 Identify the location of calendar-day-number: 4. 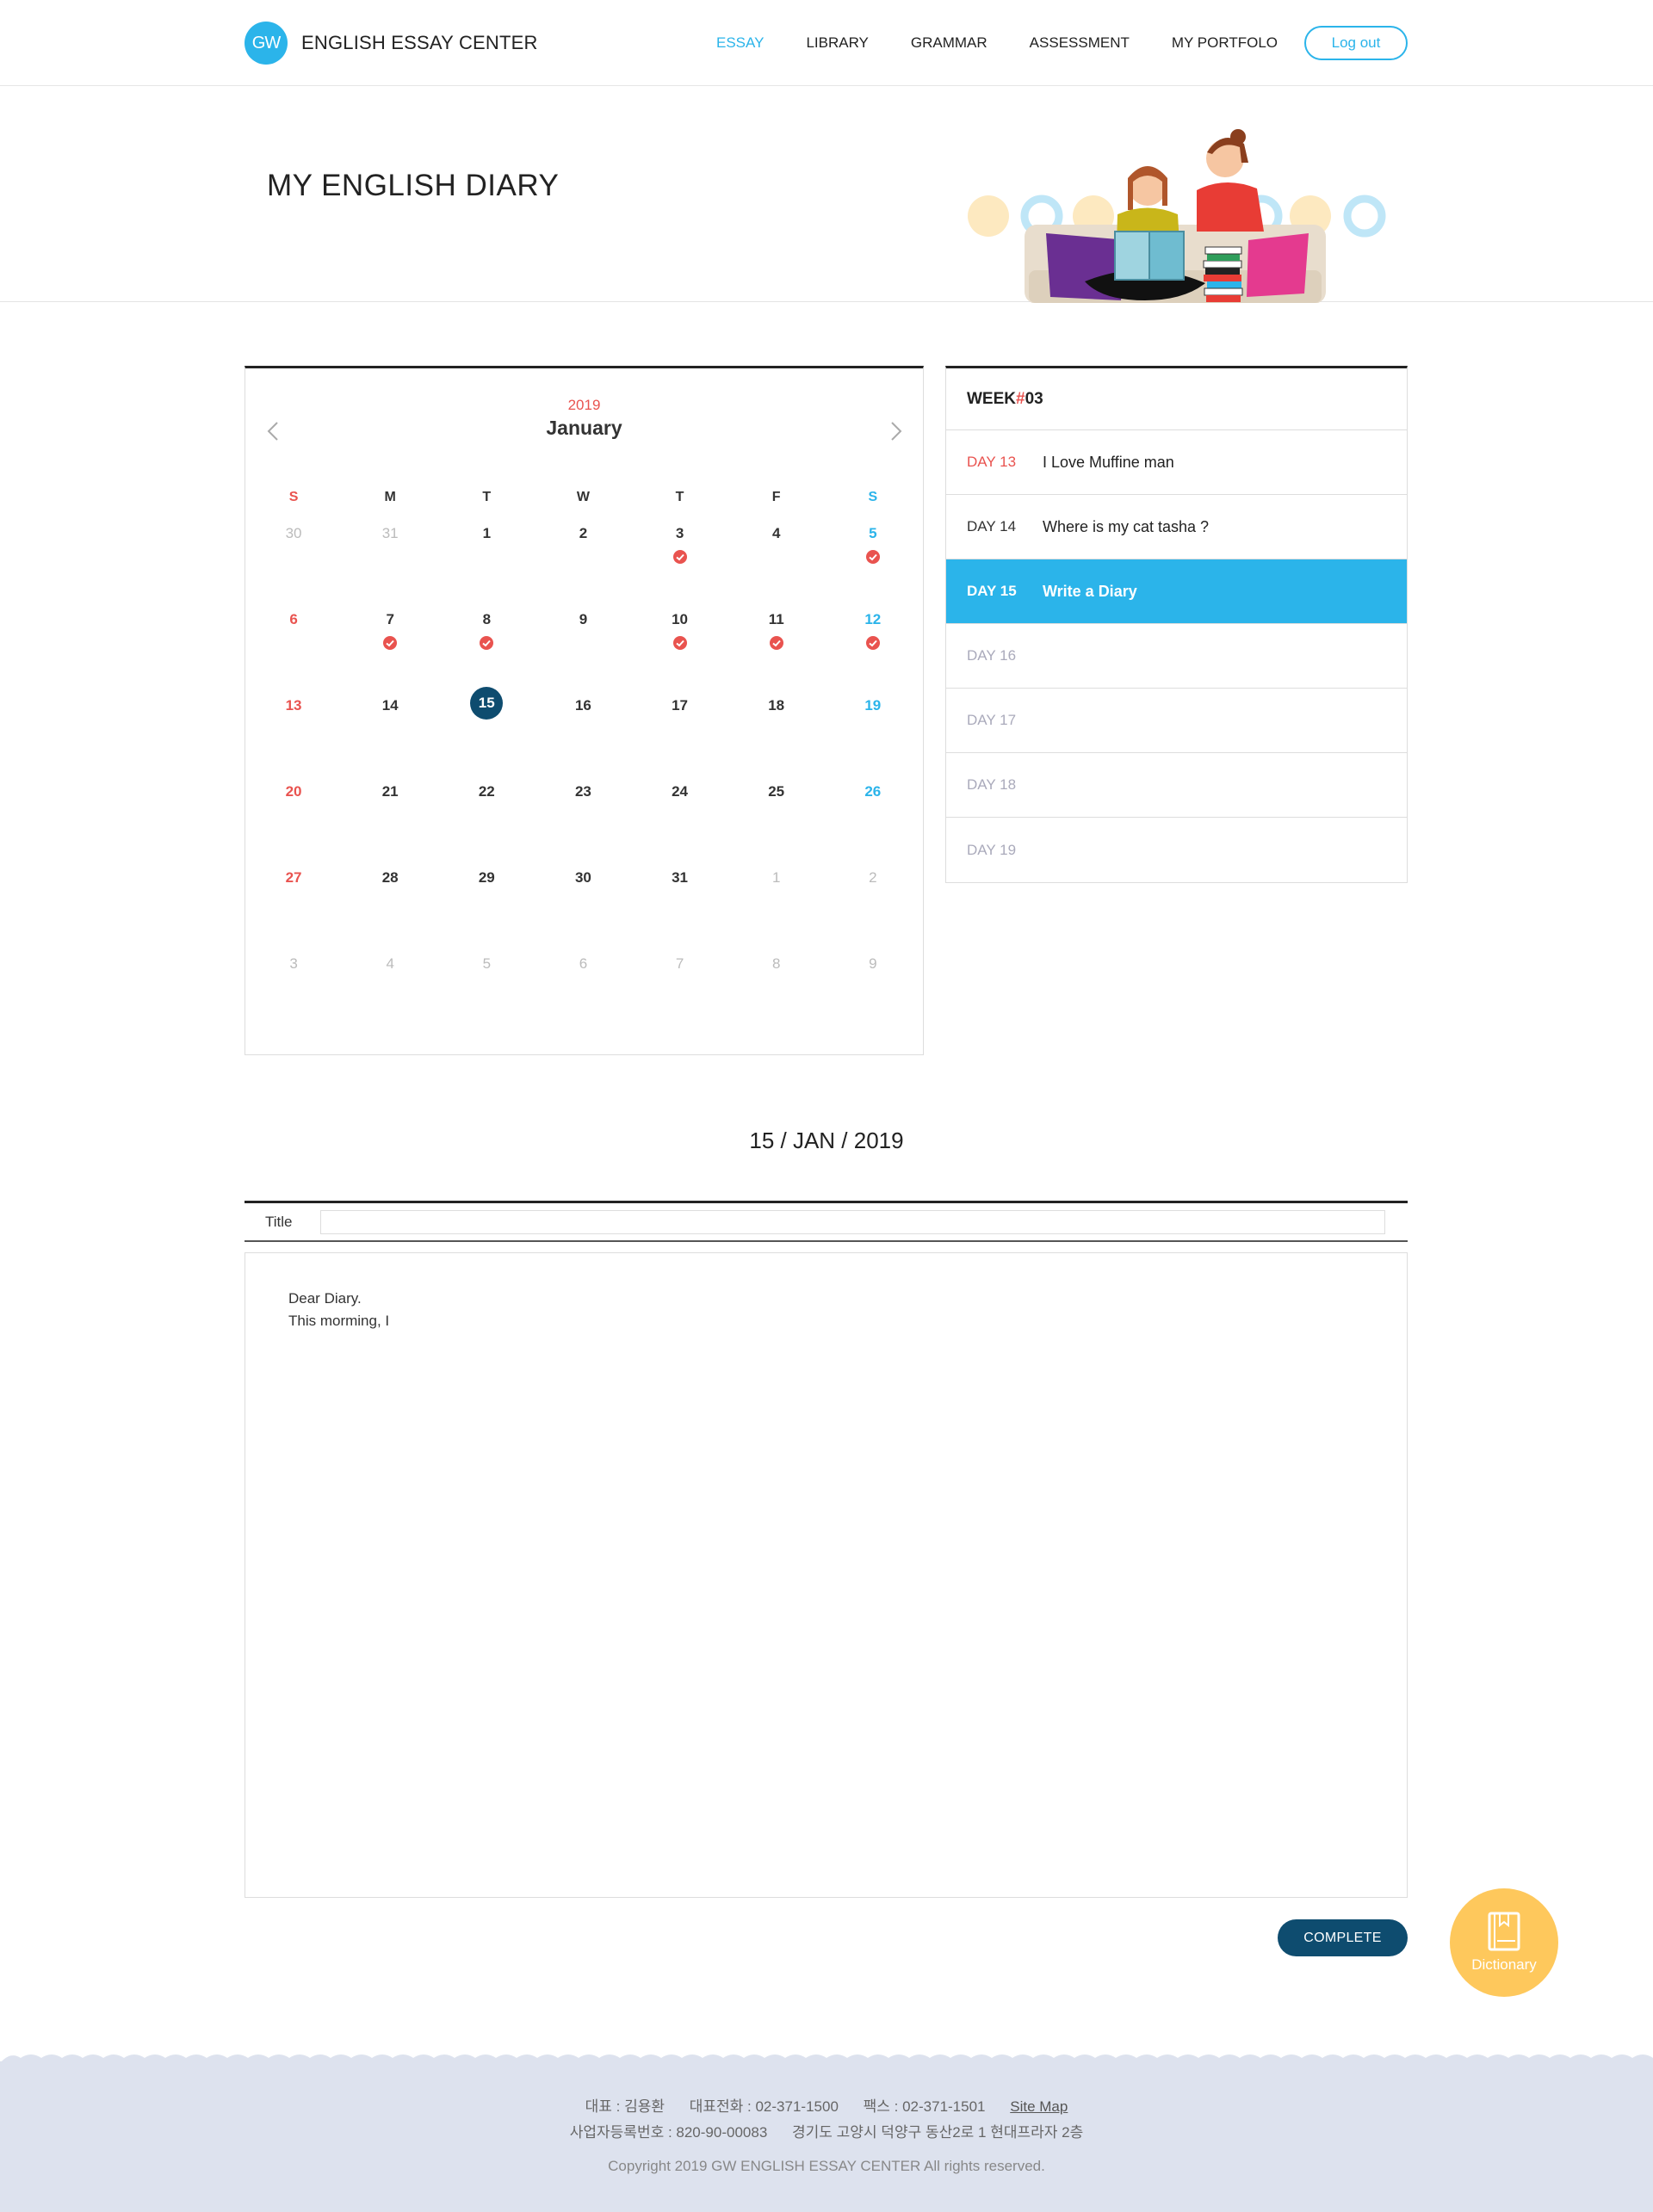
(776, 533).